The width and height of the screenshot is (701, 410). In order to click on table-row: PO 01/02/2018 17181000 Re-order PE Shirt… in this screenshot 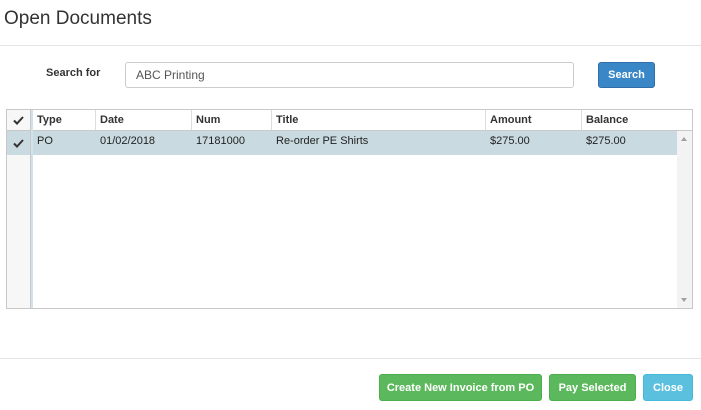, I will do `click(355, 143)`.